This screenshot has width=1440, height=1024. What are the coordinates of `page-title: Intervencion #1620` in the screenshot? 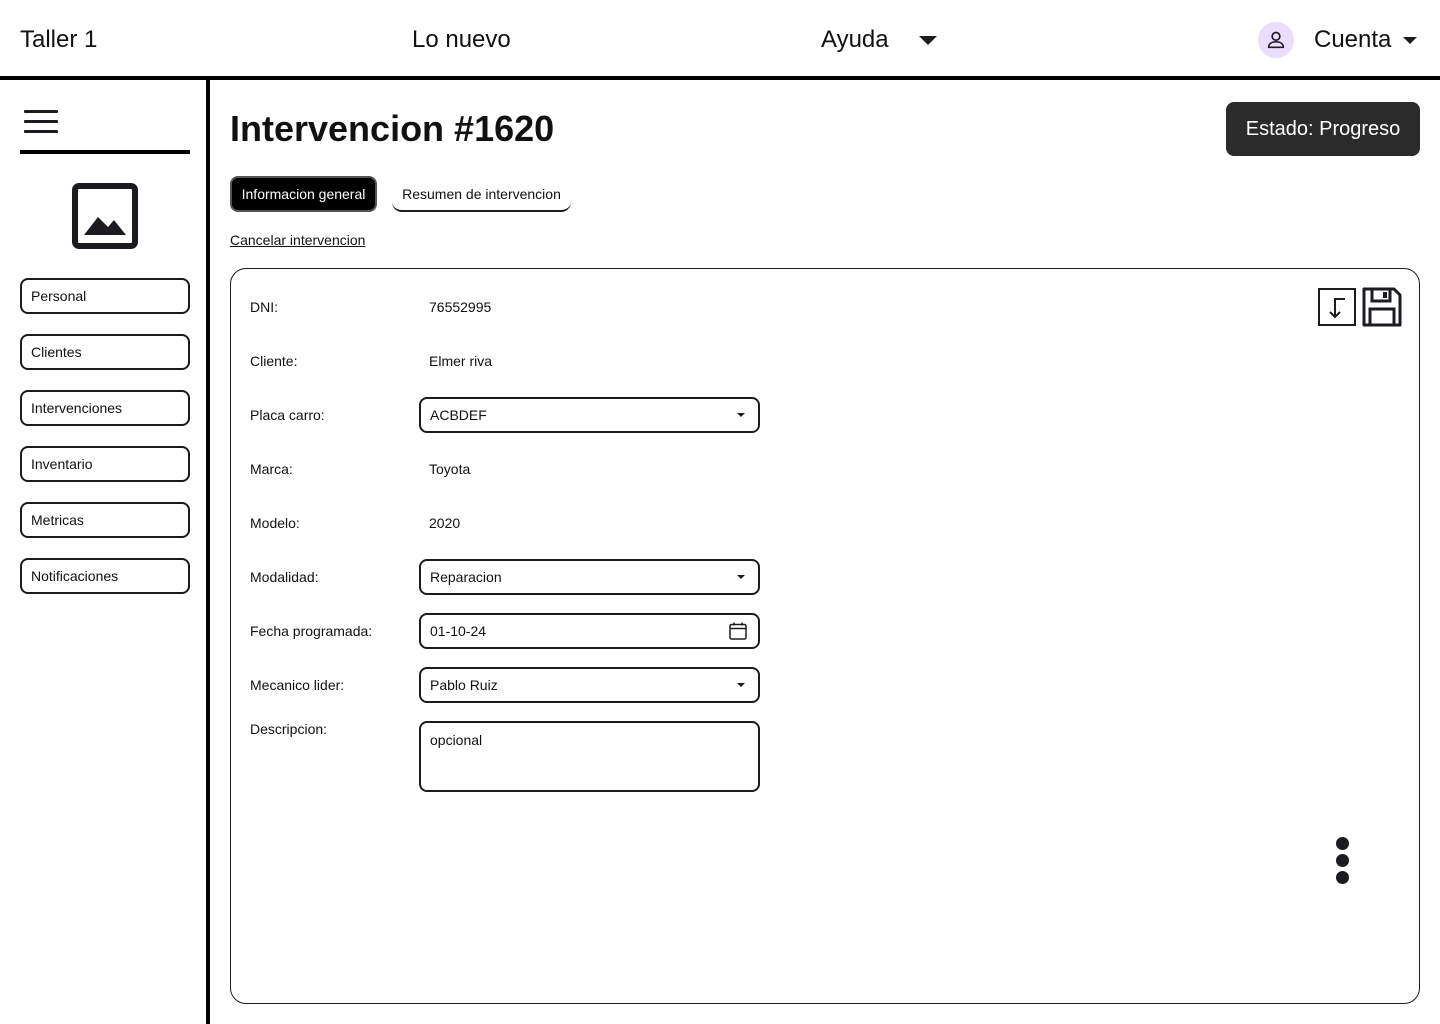 It's located at (392, 128).